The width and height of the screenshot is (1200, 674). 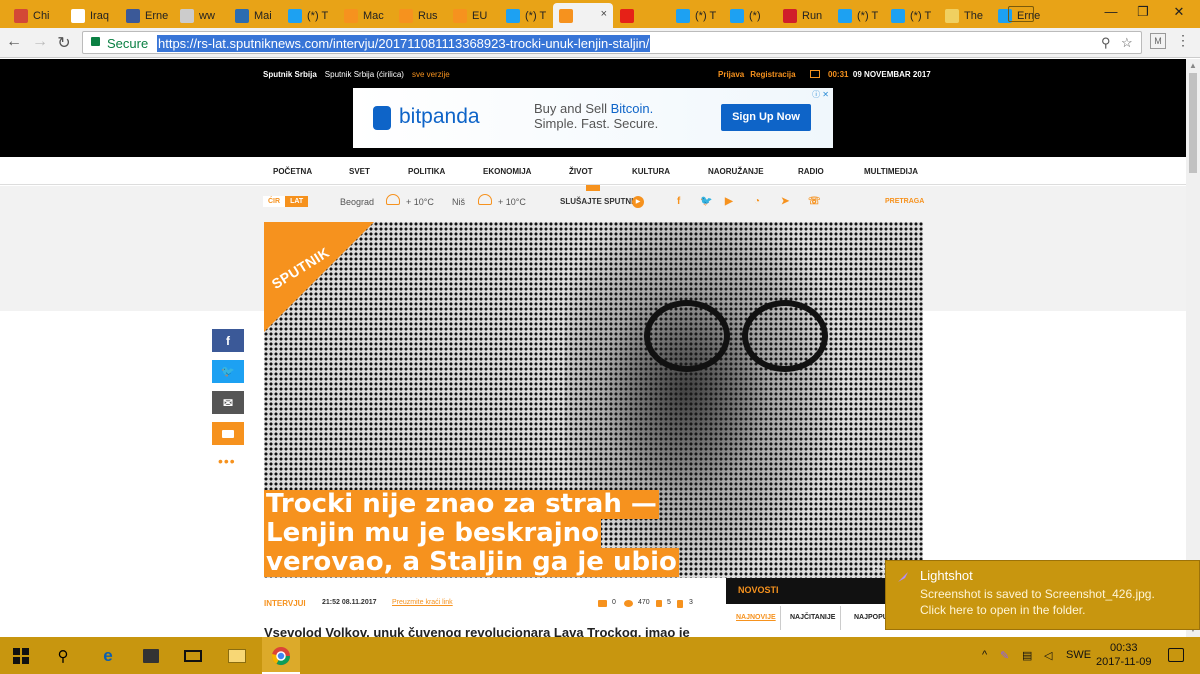 What do you see at coordinates (729, 201) in the screenshot?
I see `youtube-icon: ▶` at bounding box center [729, 201].